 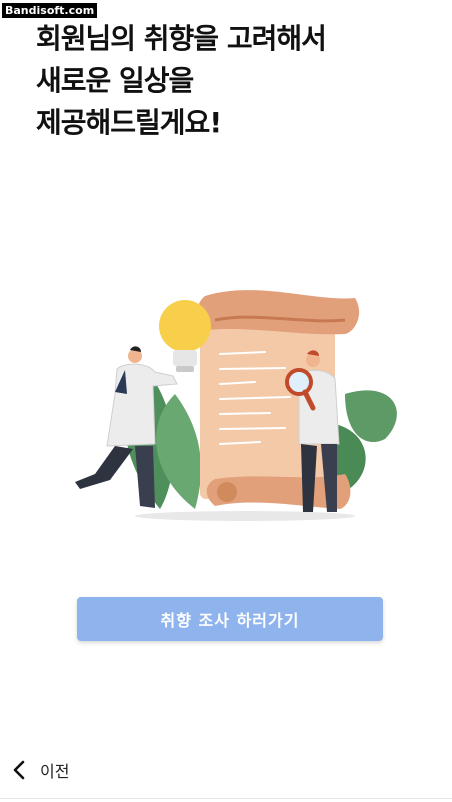 I want to click on bottom-divider, so click(x=226, y=798).